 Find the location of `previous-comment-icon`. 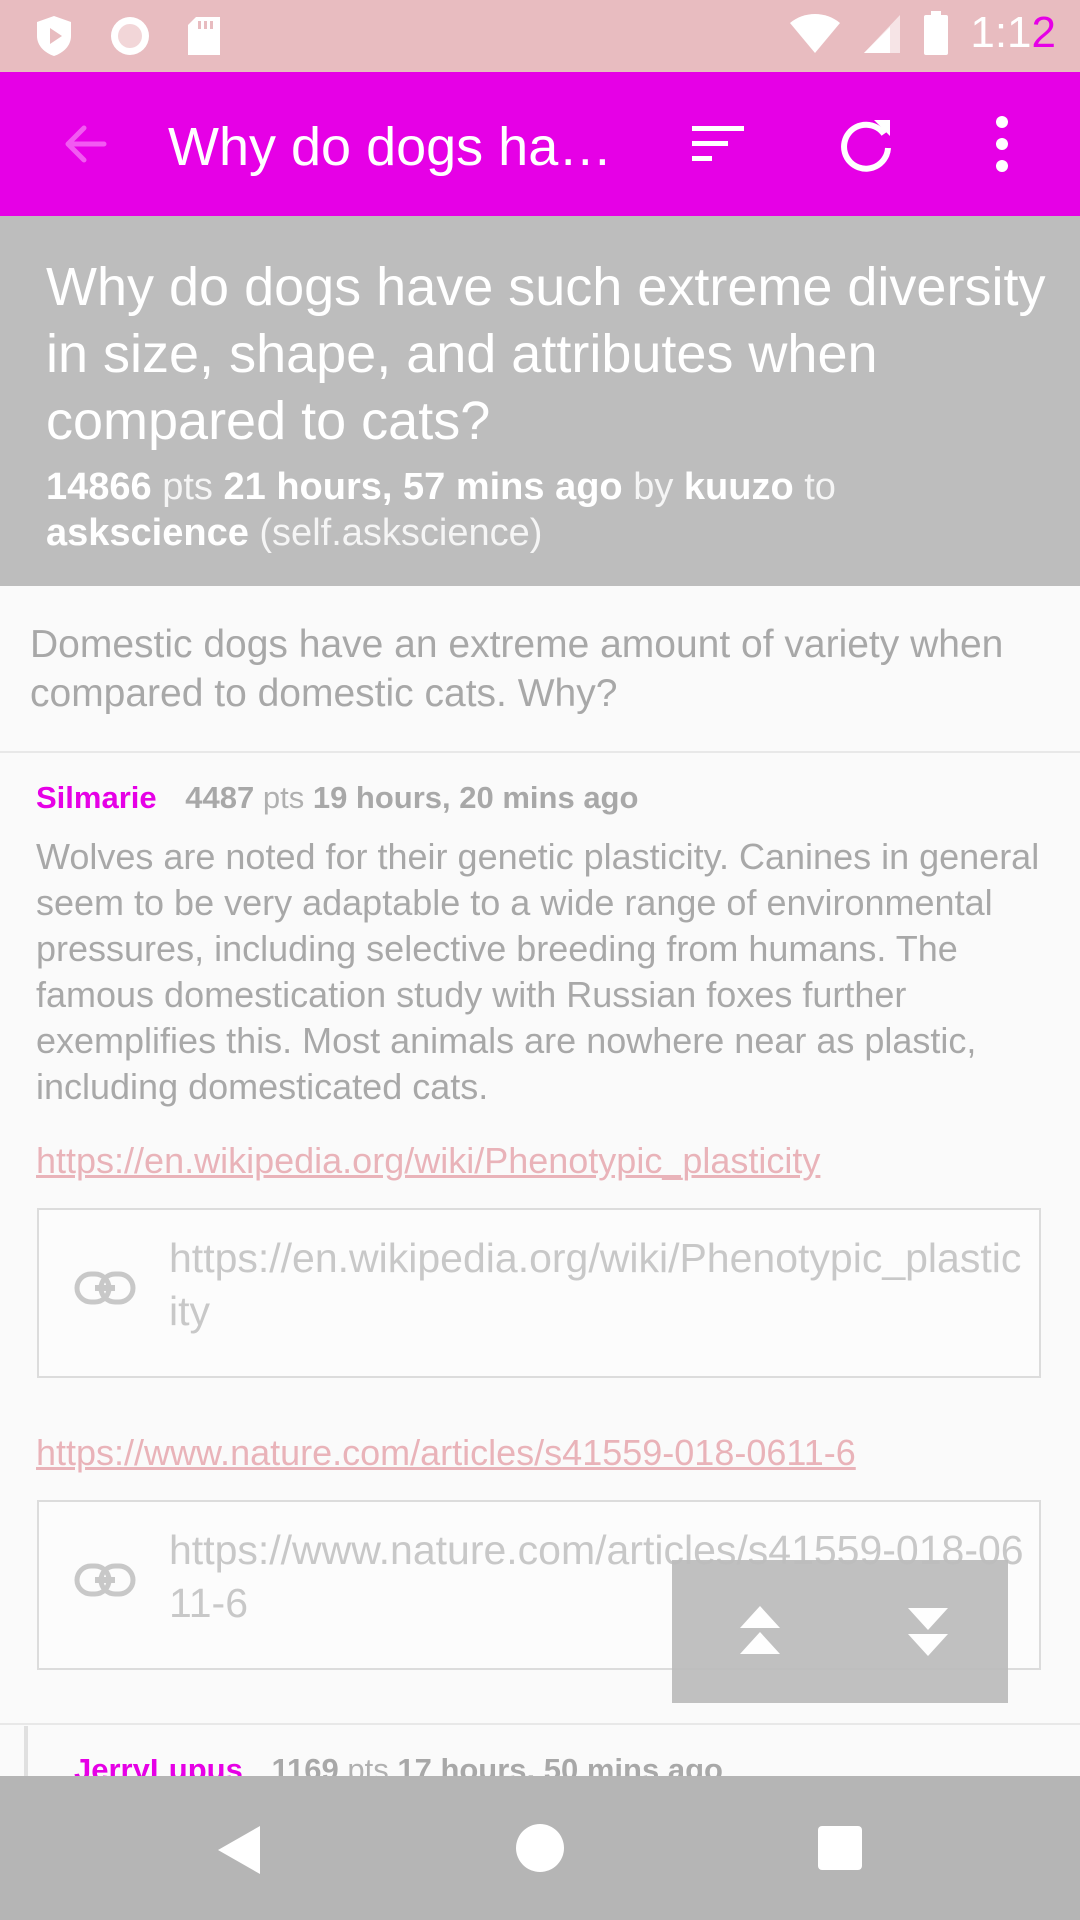

previous-comment-icon is located at coordinates (760, 1631).